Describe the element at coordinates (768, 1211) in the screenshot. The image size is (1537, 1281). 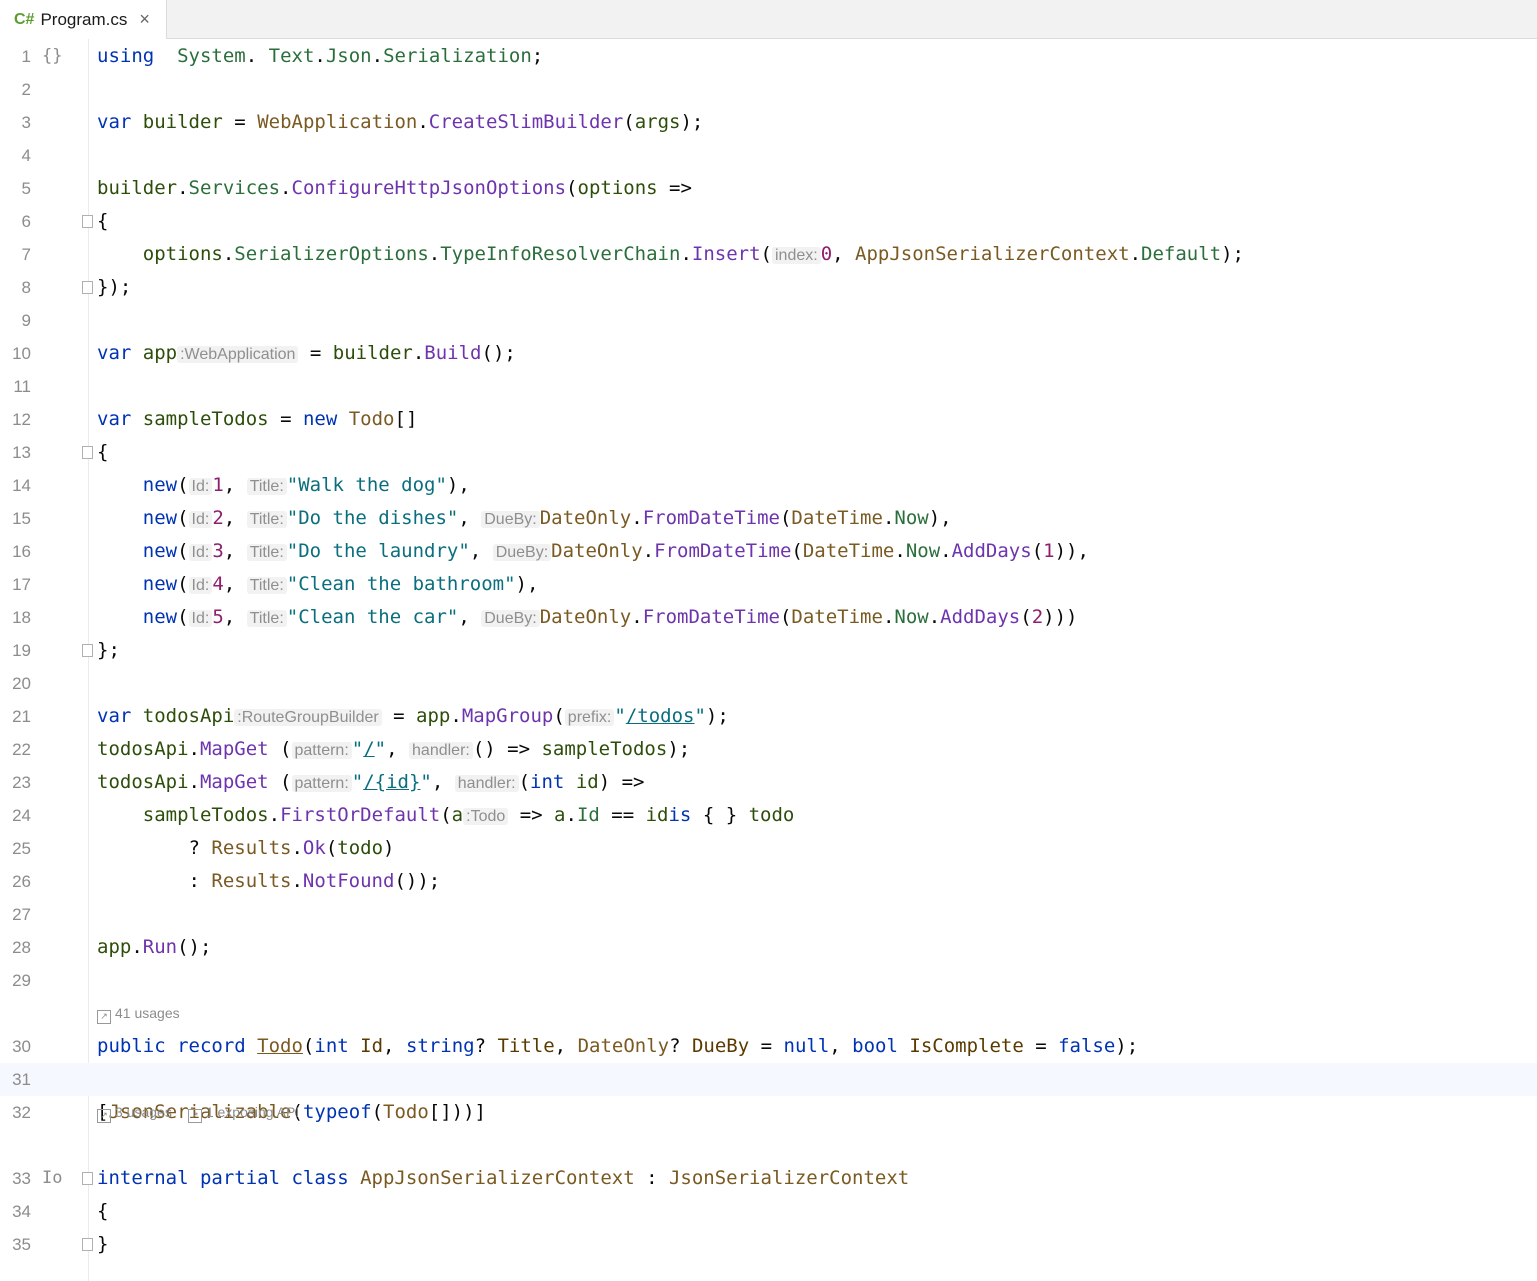
I see `code-line: 34 {` at that location.